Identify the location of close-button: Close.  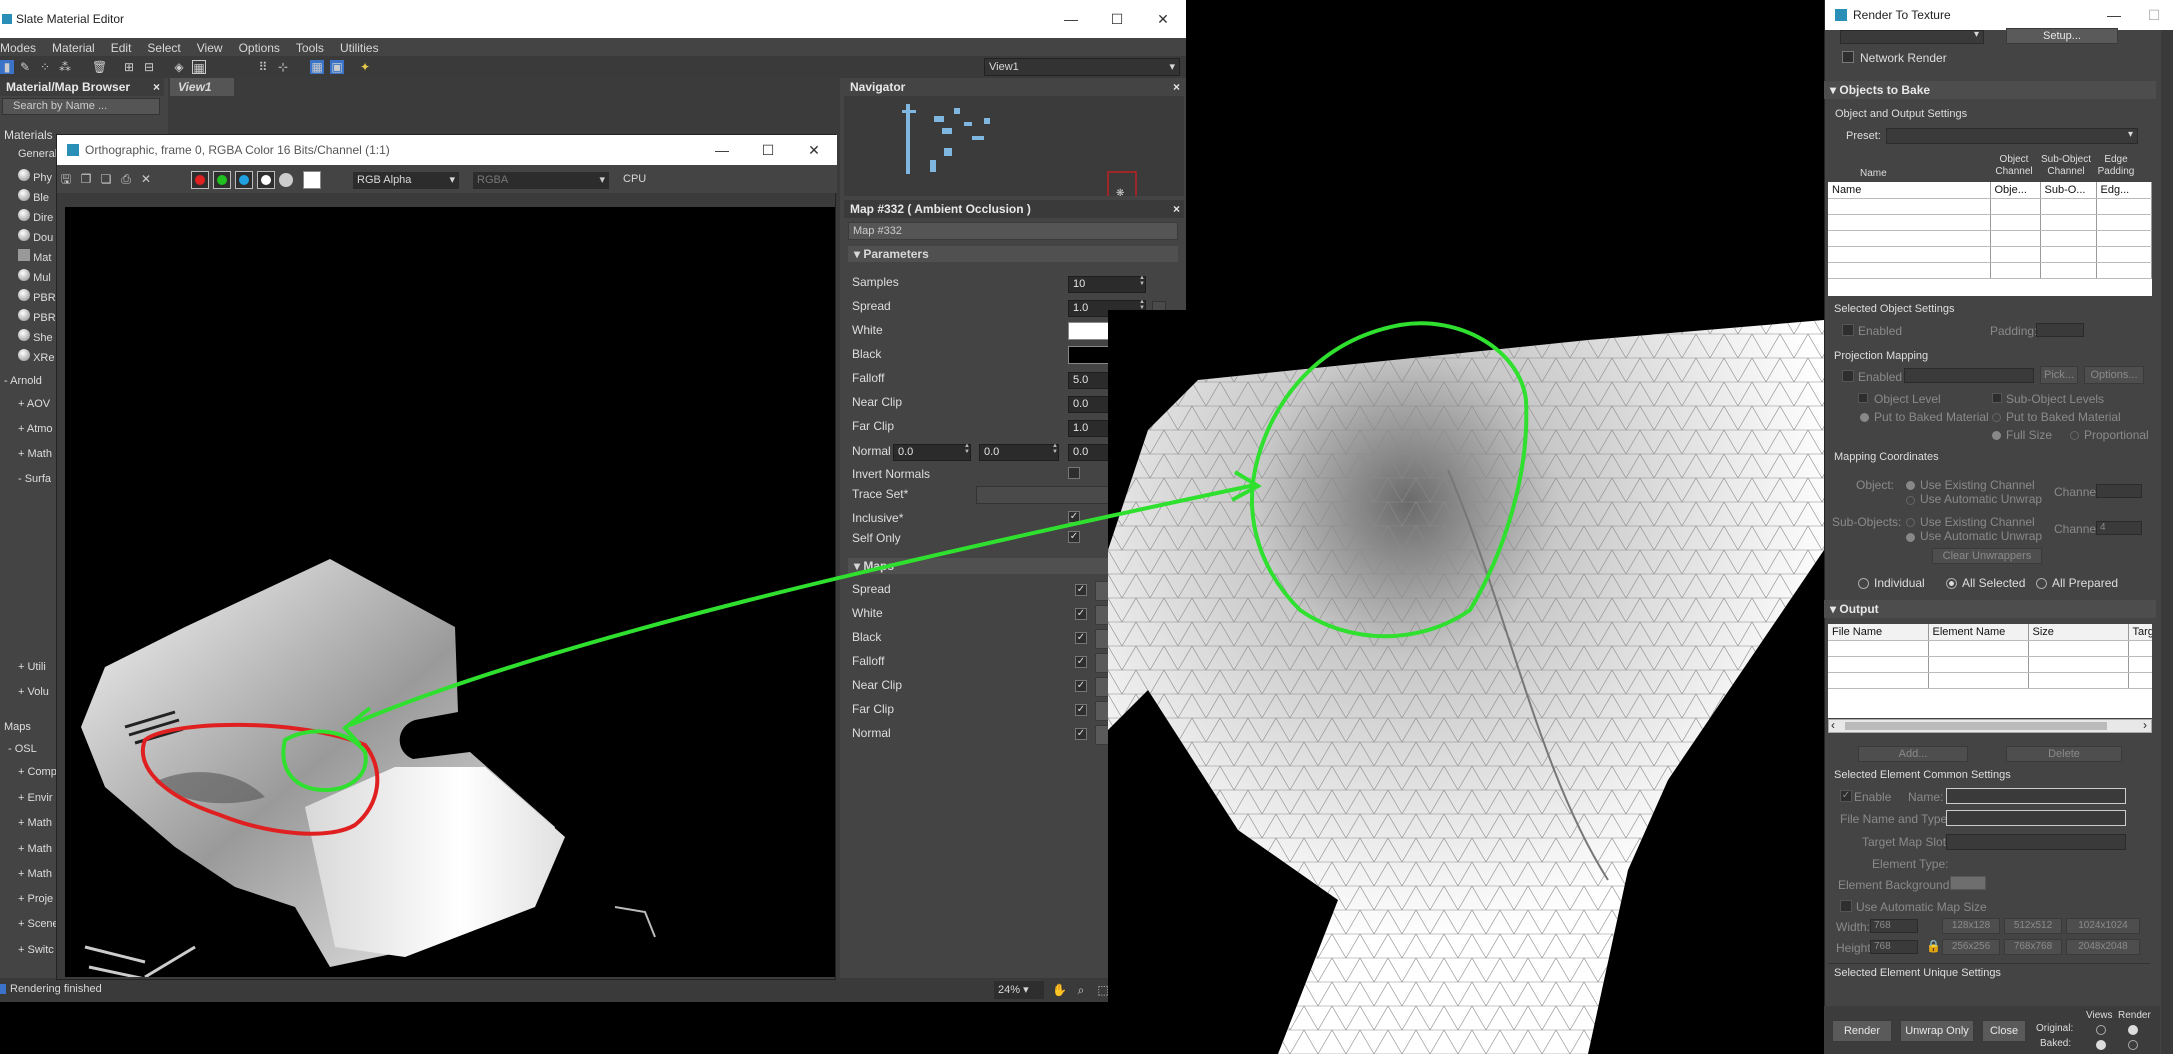
(2004, 1031).